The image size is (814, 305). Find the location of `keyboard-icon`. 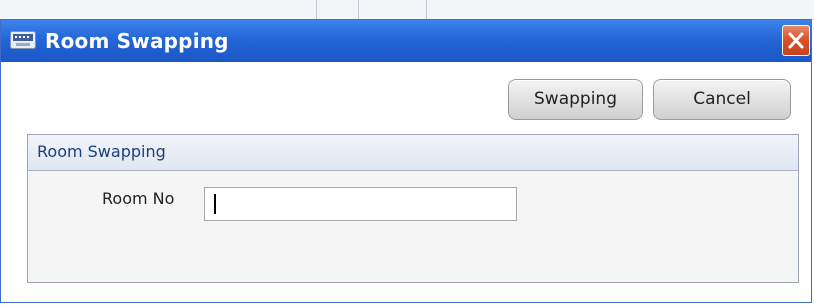

keyboard-icon is located at coordinates (23, 40).